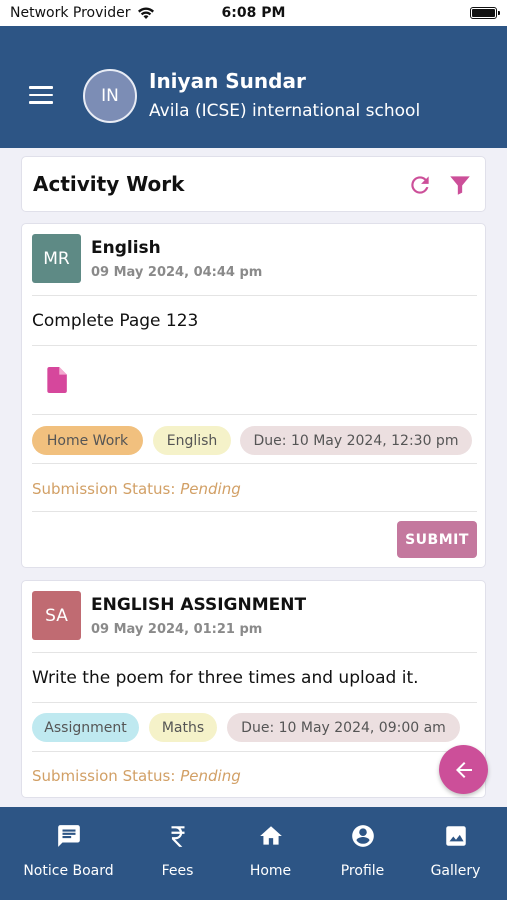  What do you see at coordinates (177, 629) in the screenshot?
I see `activity-date: 09 May 2024, 01:21 pm` at bounding box center [177, 629].